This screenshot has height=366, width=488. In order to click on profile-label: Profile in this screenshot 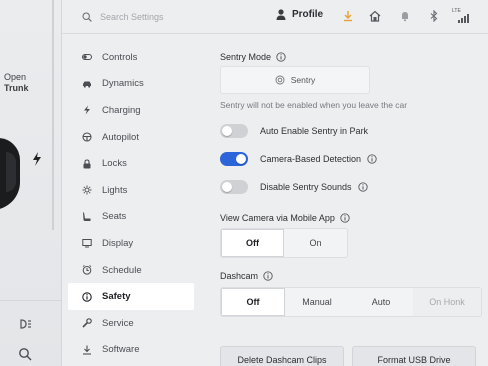, I will do `click(308, 14)`.